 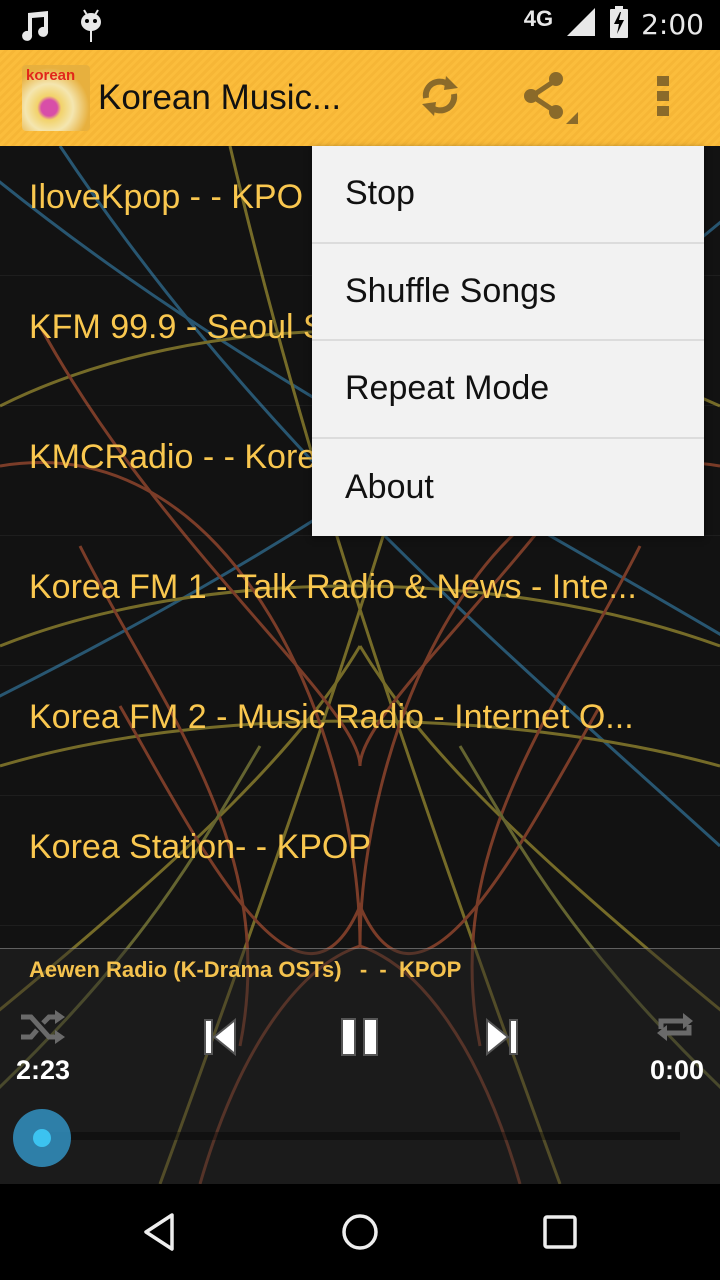 I want to click on seek-thumb, so click(x=42, y=1138).